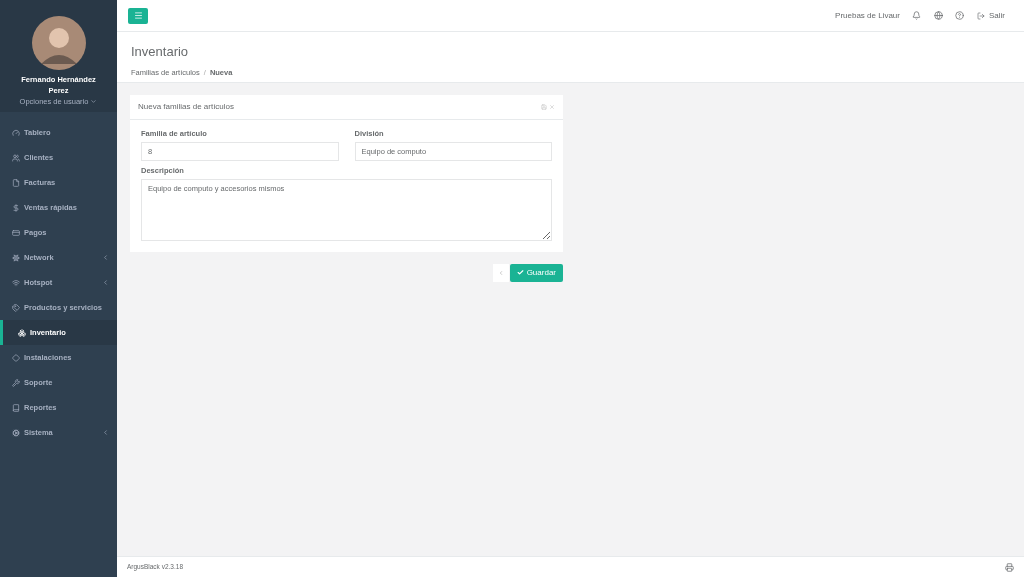 This screenshot has height=577, width=1024. Describe the element at coordinates (16, 432) in the screenshot. I see `gear-icon` at that location.